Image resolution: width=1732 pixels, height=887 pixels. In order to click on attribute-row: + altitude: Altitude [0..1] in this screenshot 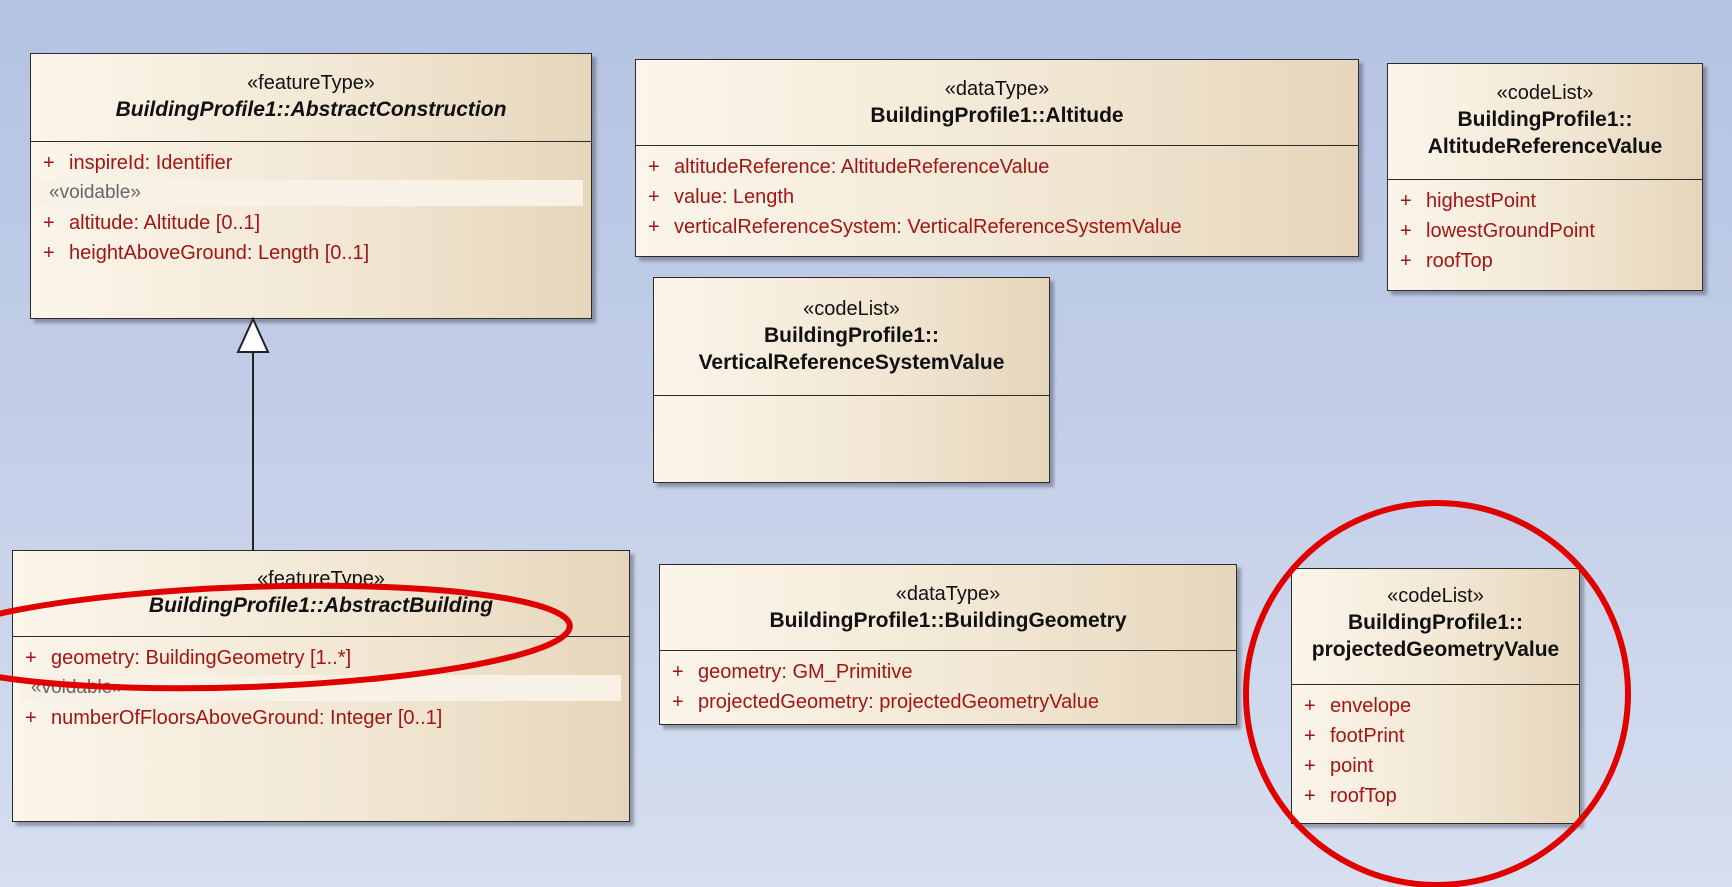, I will do `click(311, 223)`.